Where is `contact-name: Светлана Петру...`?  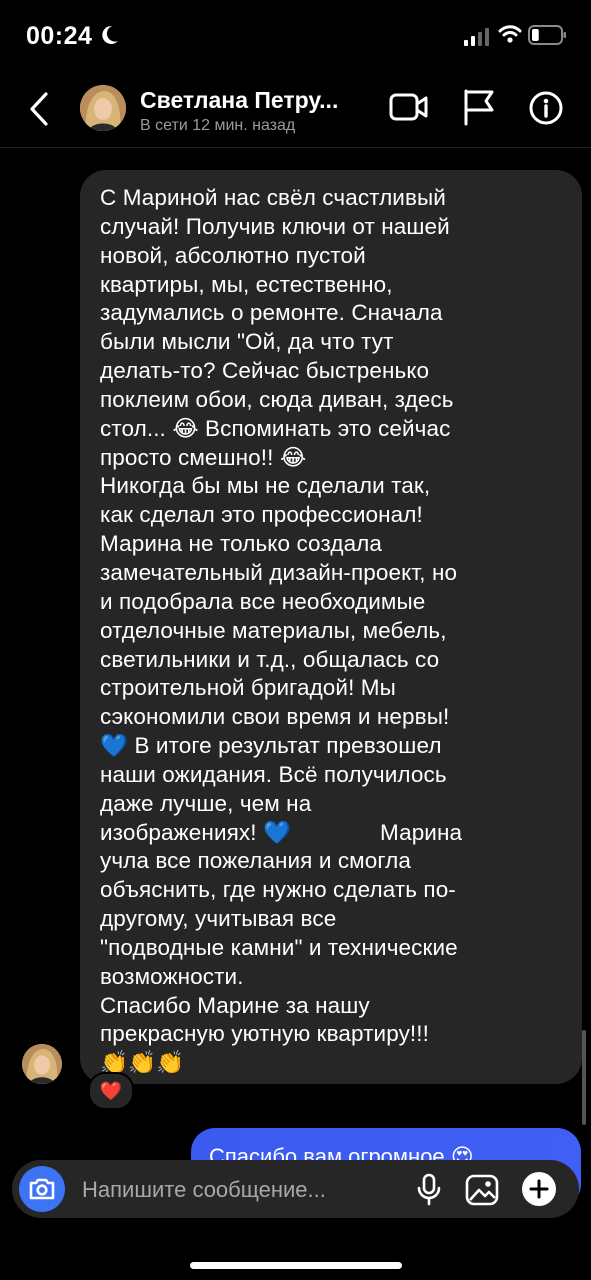 contact-name: Светлана Петру... is located at coordinates (239, 100).